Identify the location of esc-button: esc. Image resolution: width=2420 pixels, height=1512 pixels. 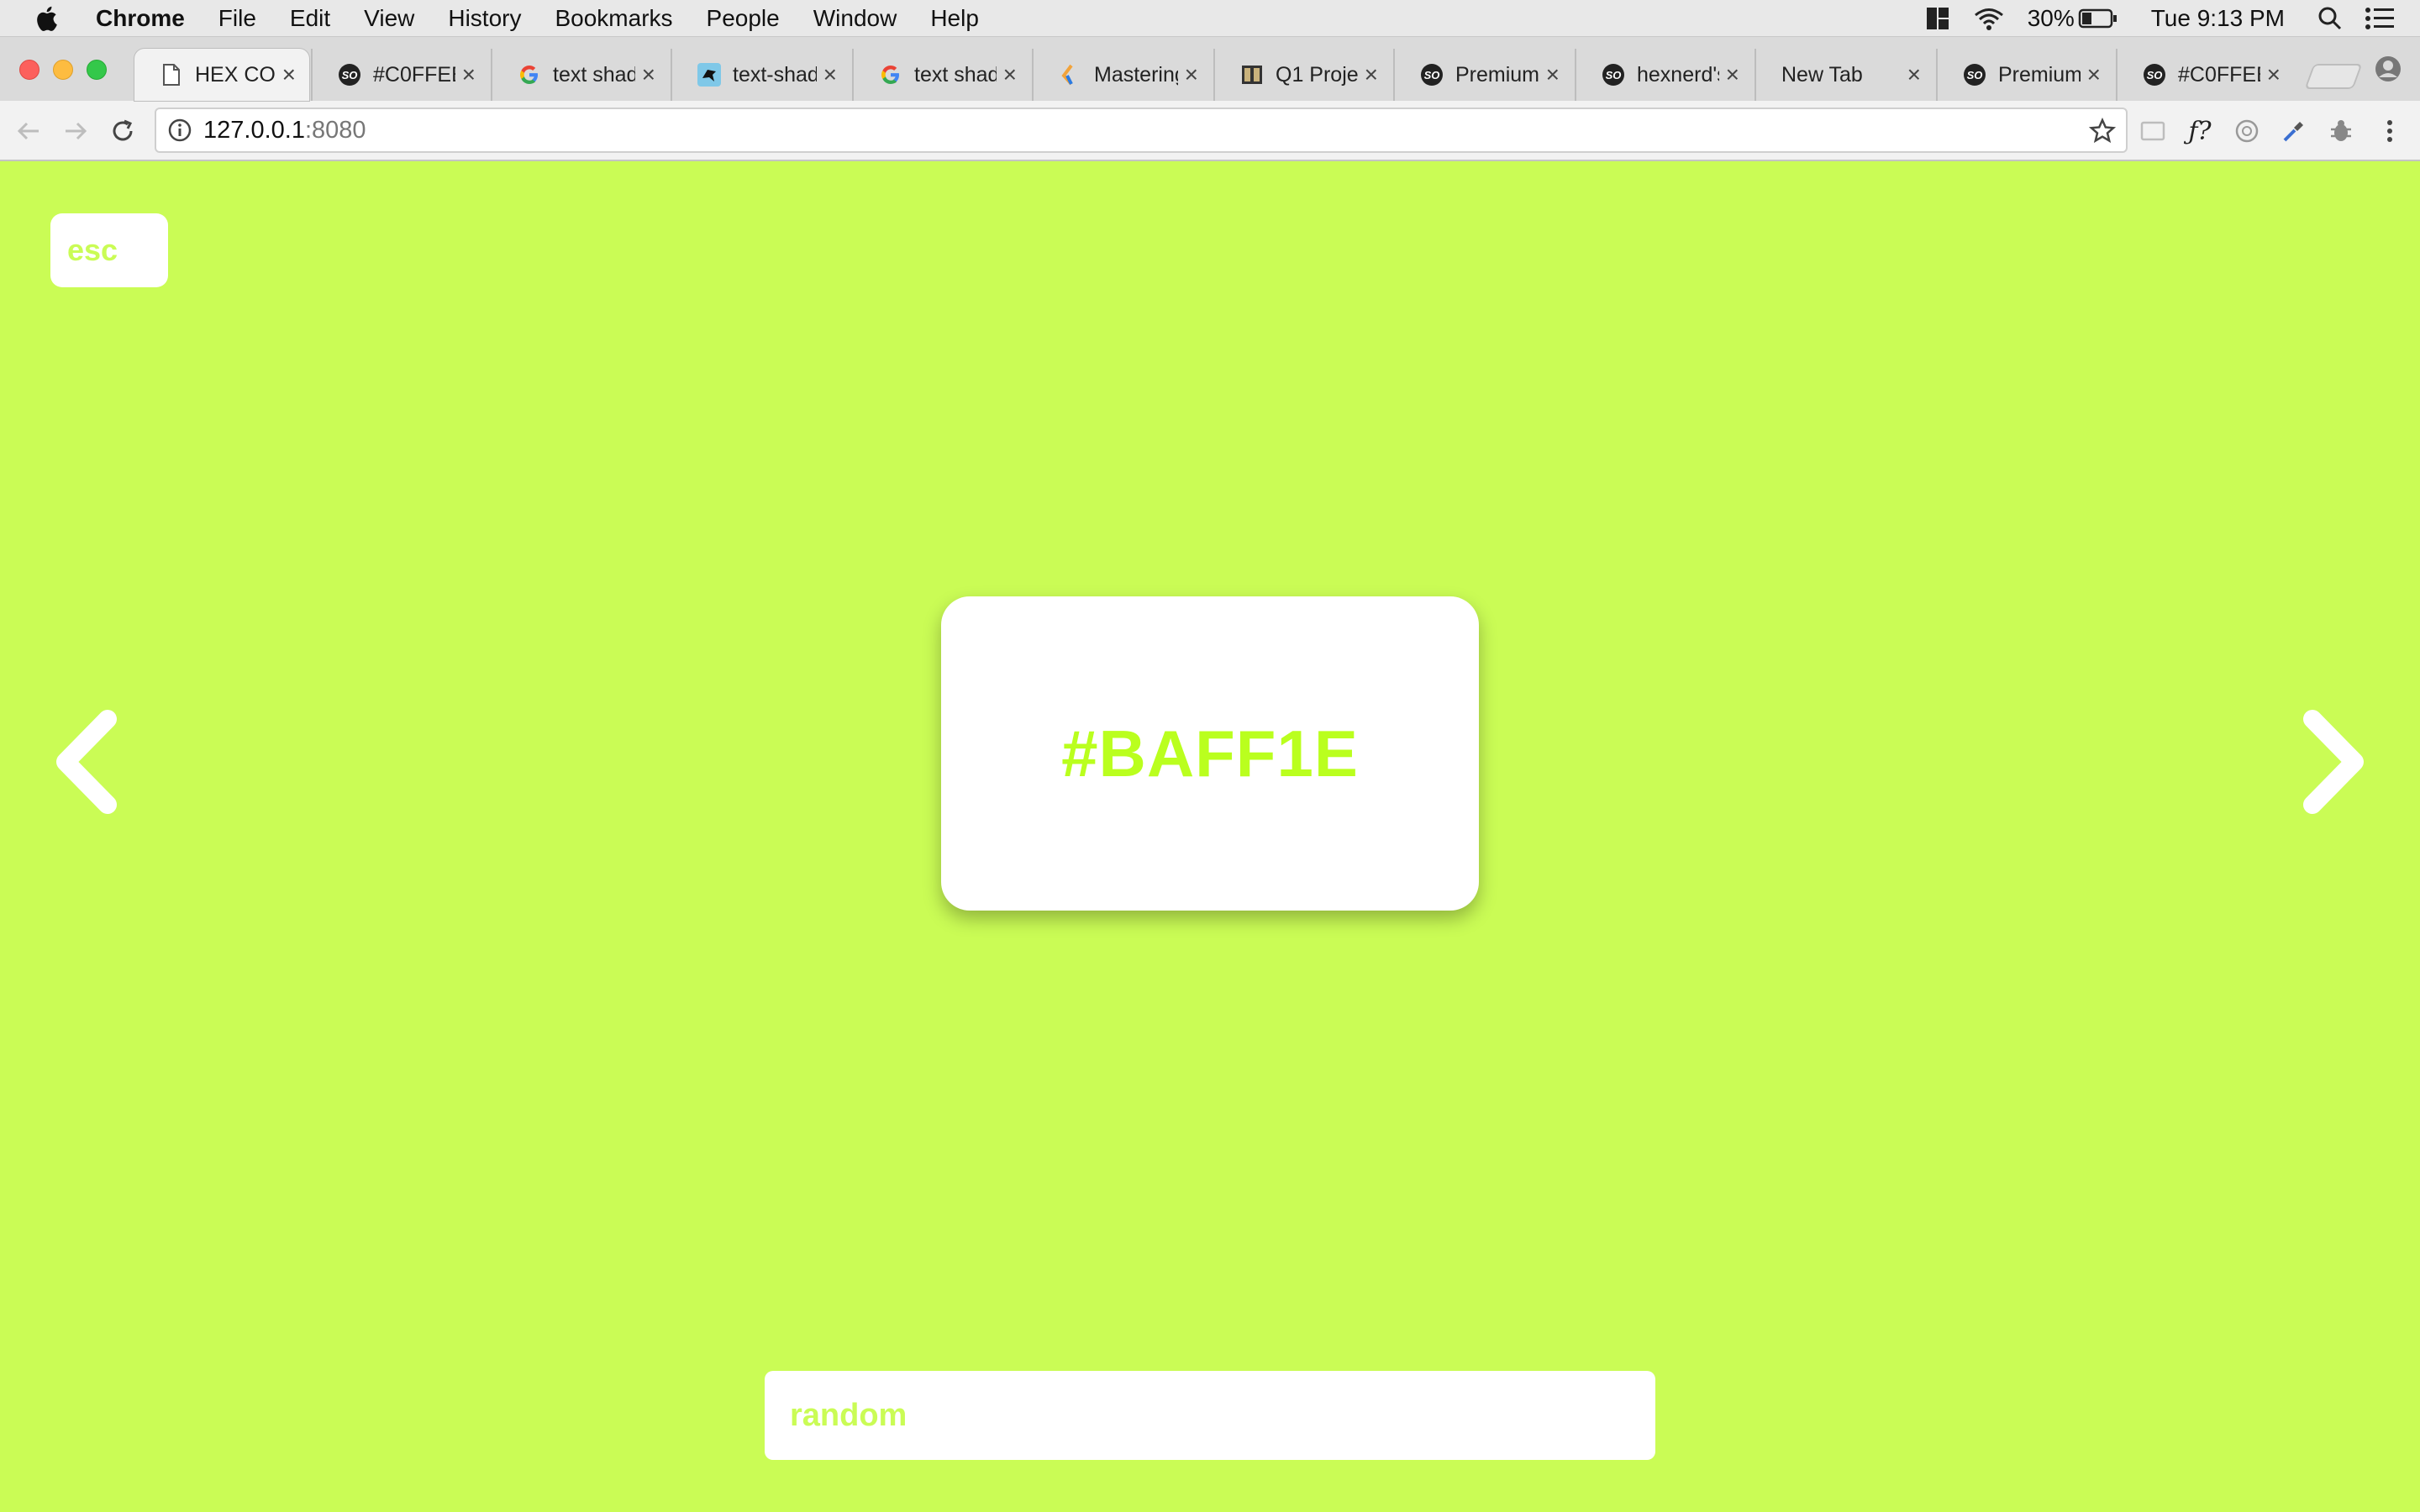
(109, 250).